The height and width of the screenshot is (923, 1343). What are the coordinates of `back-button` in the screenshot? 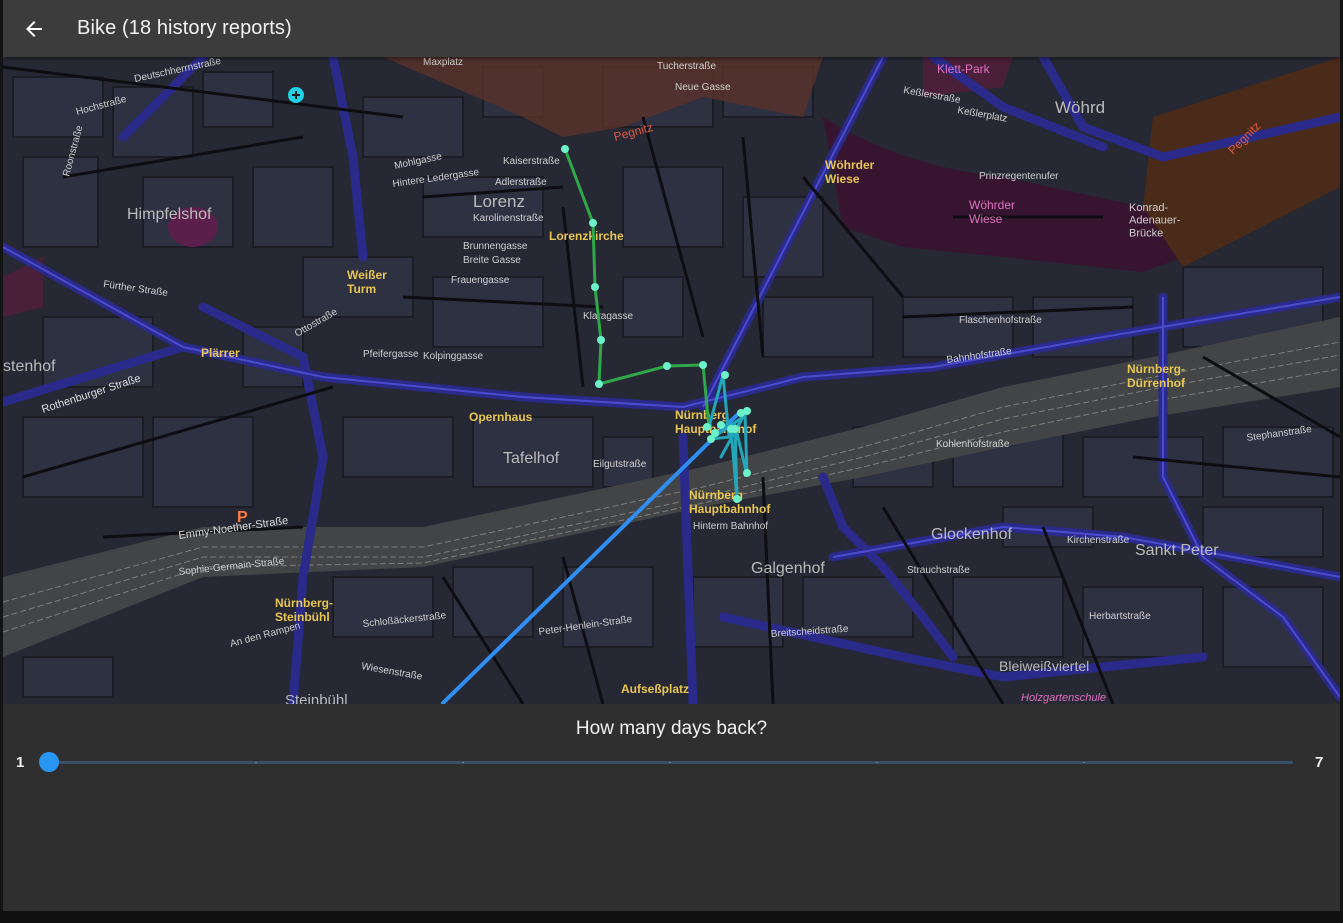 It's located at (34, 28).